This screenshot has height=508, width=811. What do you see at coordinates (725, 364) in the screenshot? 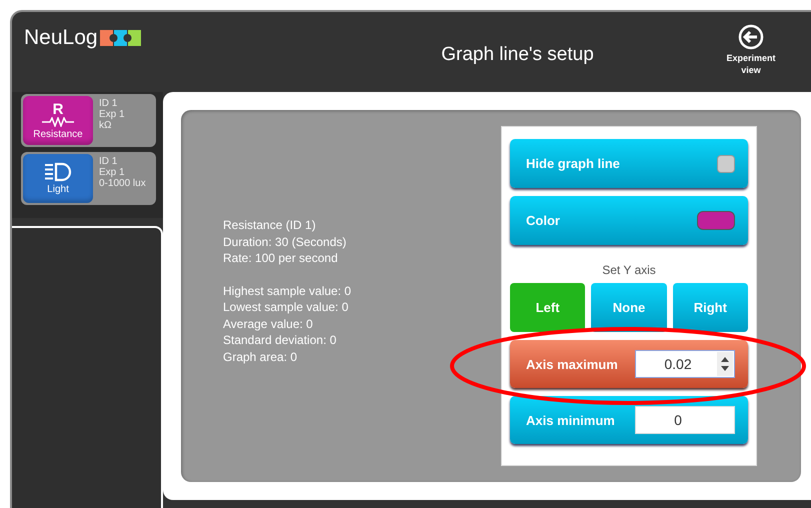
I see `spinner-icon` at bounding box center [725, 364].